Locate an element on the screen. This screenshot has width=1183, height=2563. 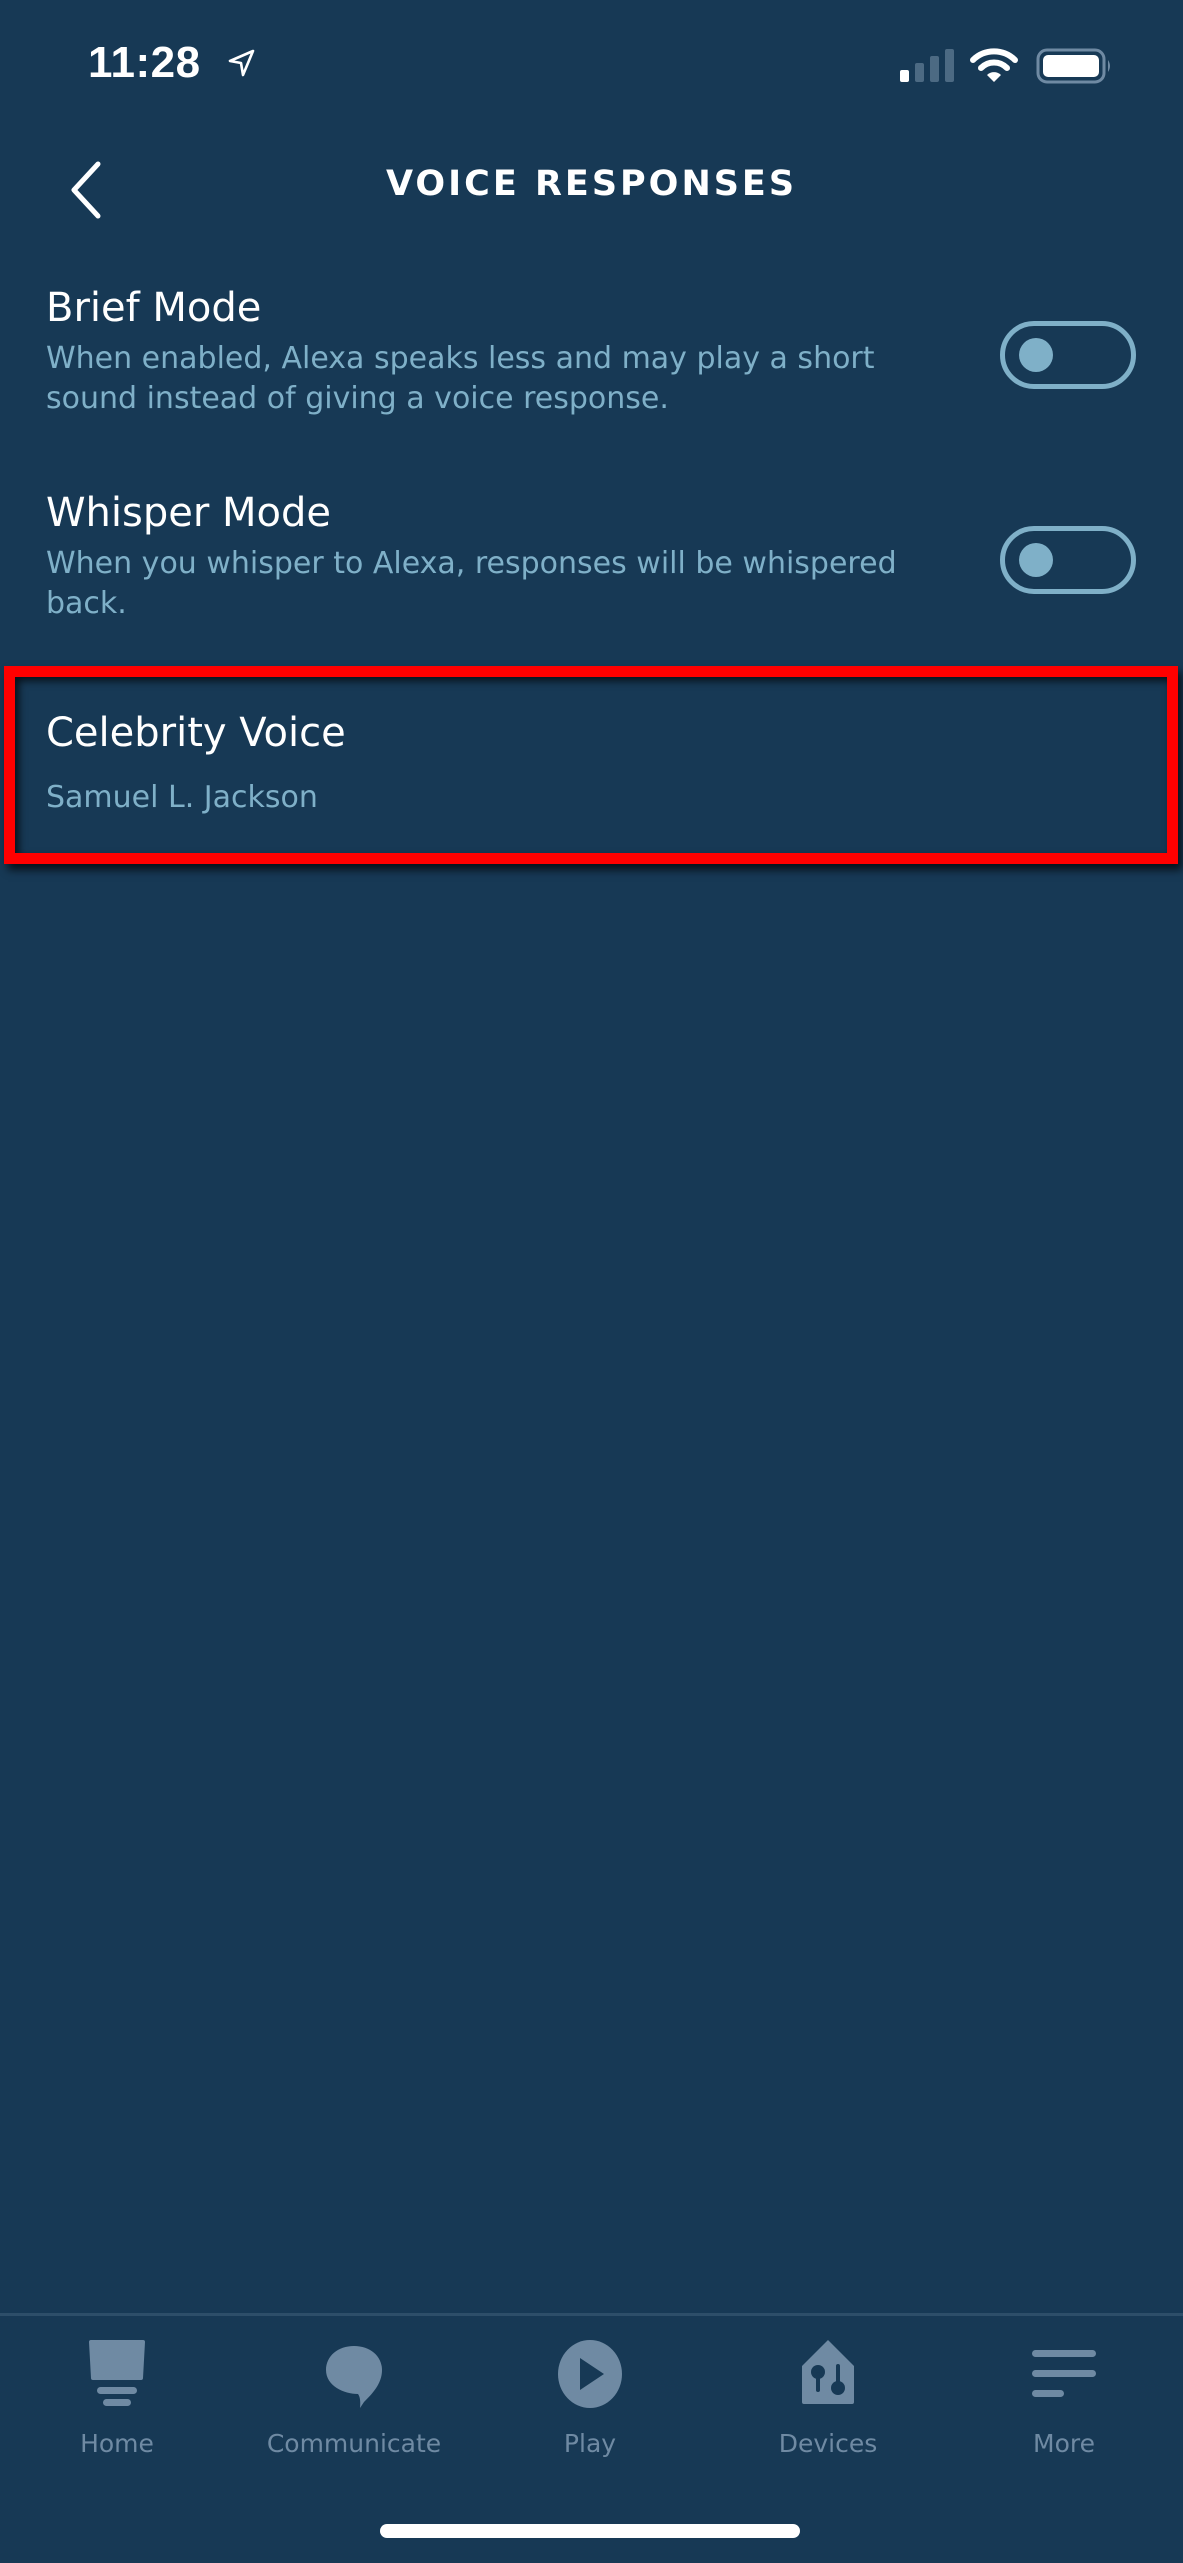
cellular-signal-icon is located at coordinates (927, 65).